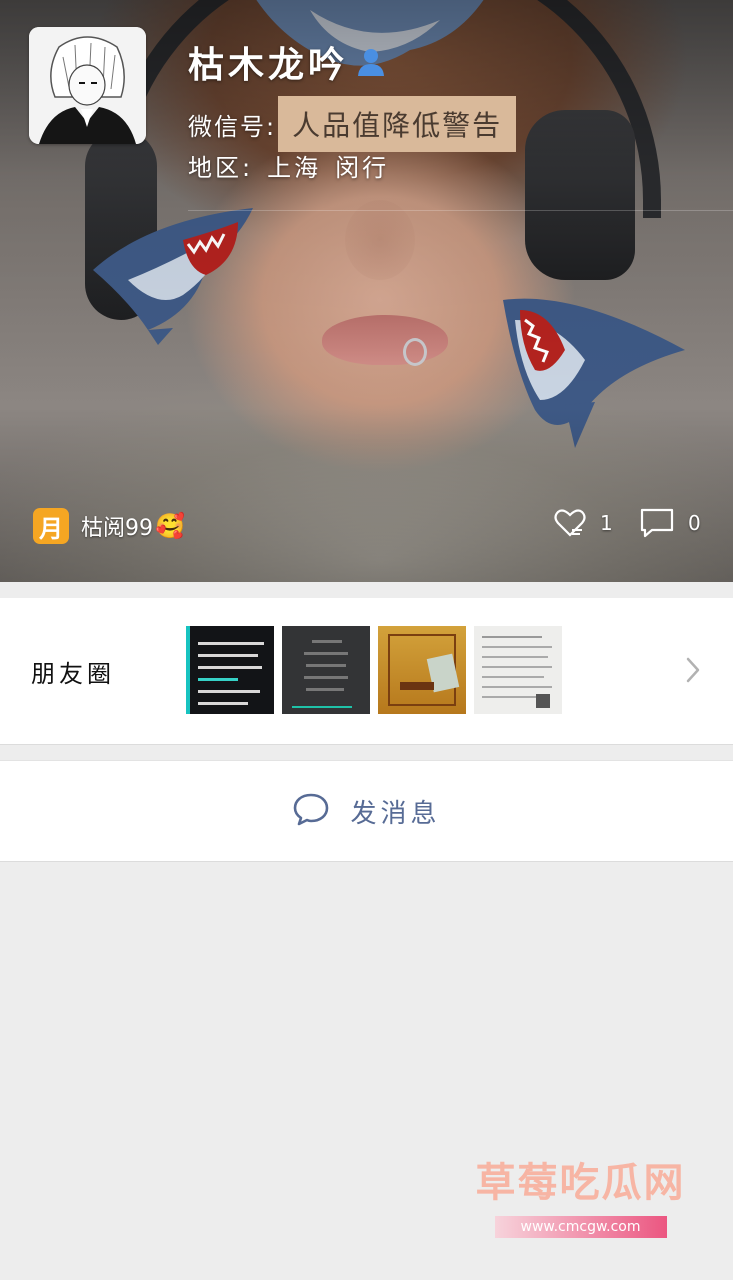  What do you see at coordinates (294, 168) in the screenshot?
I see `region-city: 上海` at bounding box center [294, 168].